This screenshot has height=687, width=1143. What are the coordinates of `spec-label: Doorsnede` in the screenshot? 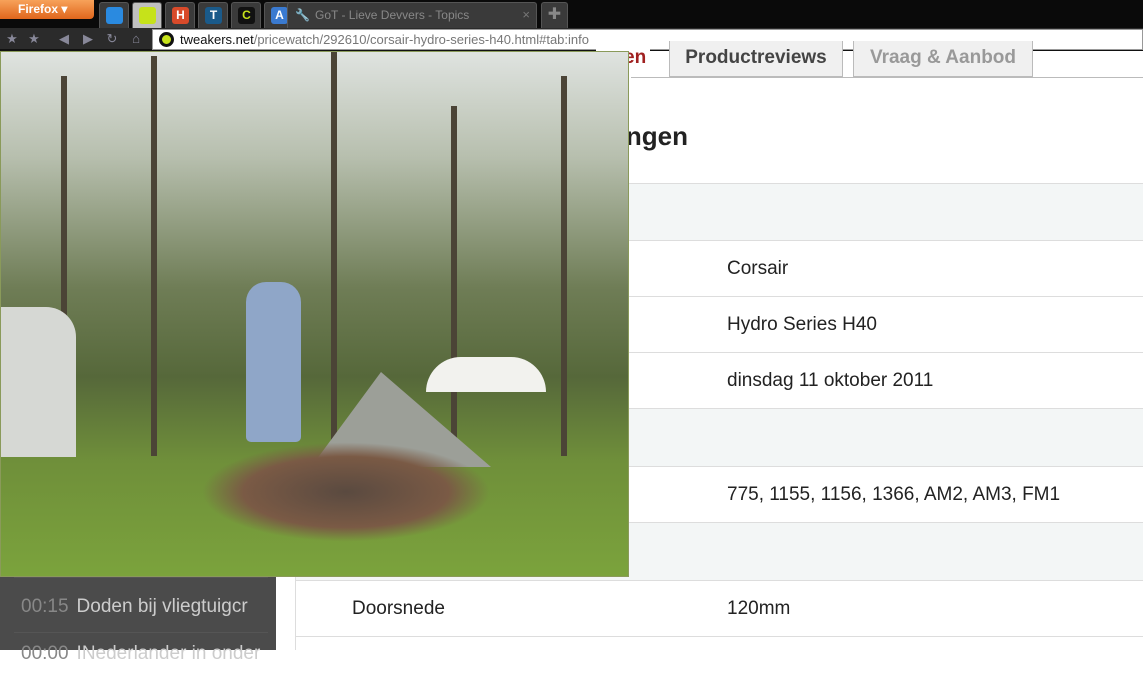 It's located at (398, 608).